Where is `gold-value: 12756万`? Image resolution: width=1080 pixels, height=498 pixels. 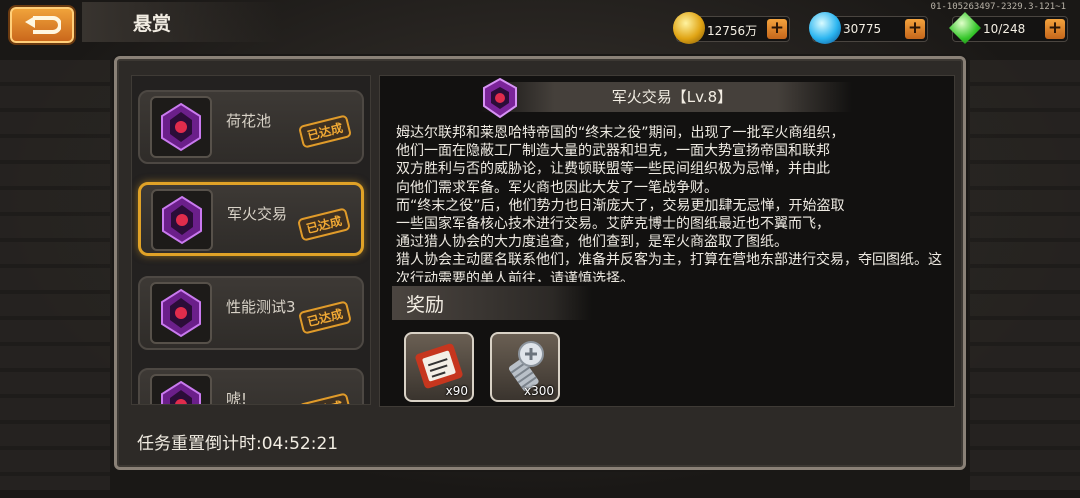 gold-value: 12756万 is located at coordinates (732, 31).